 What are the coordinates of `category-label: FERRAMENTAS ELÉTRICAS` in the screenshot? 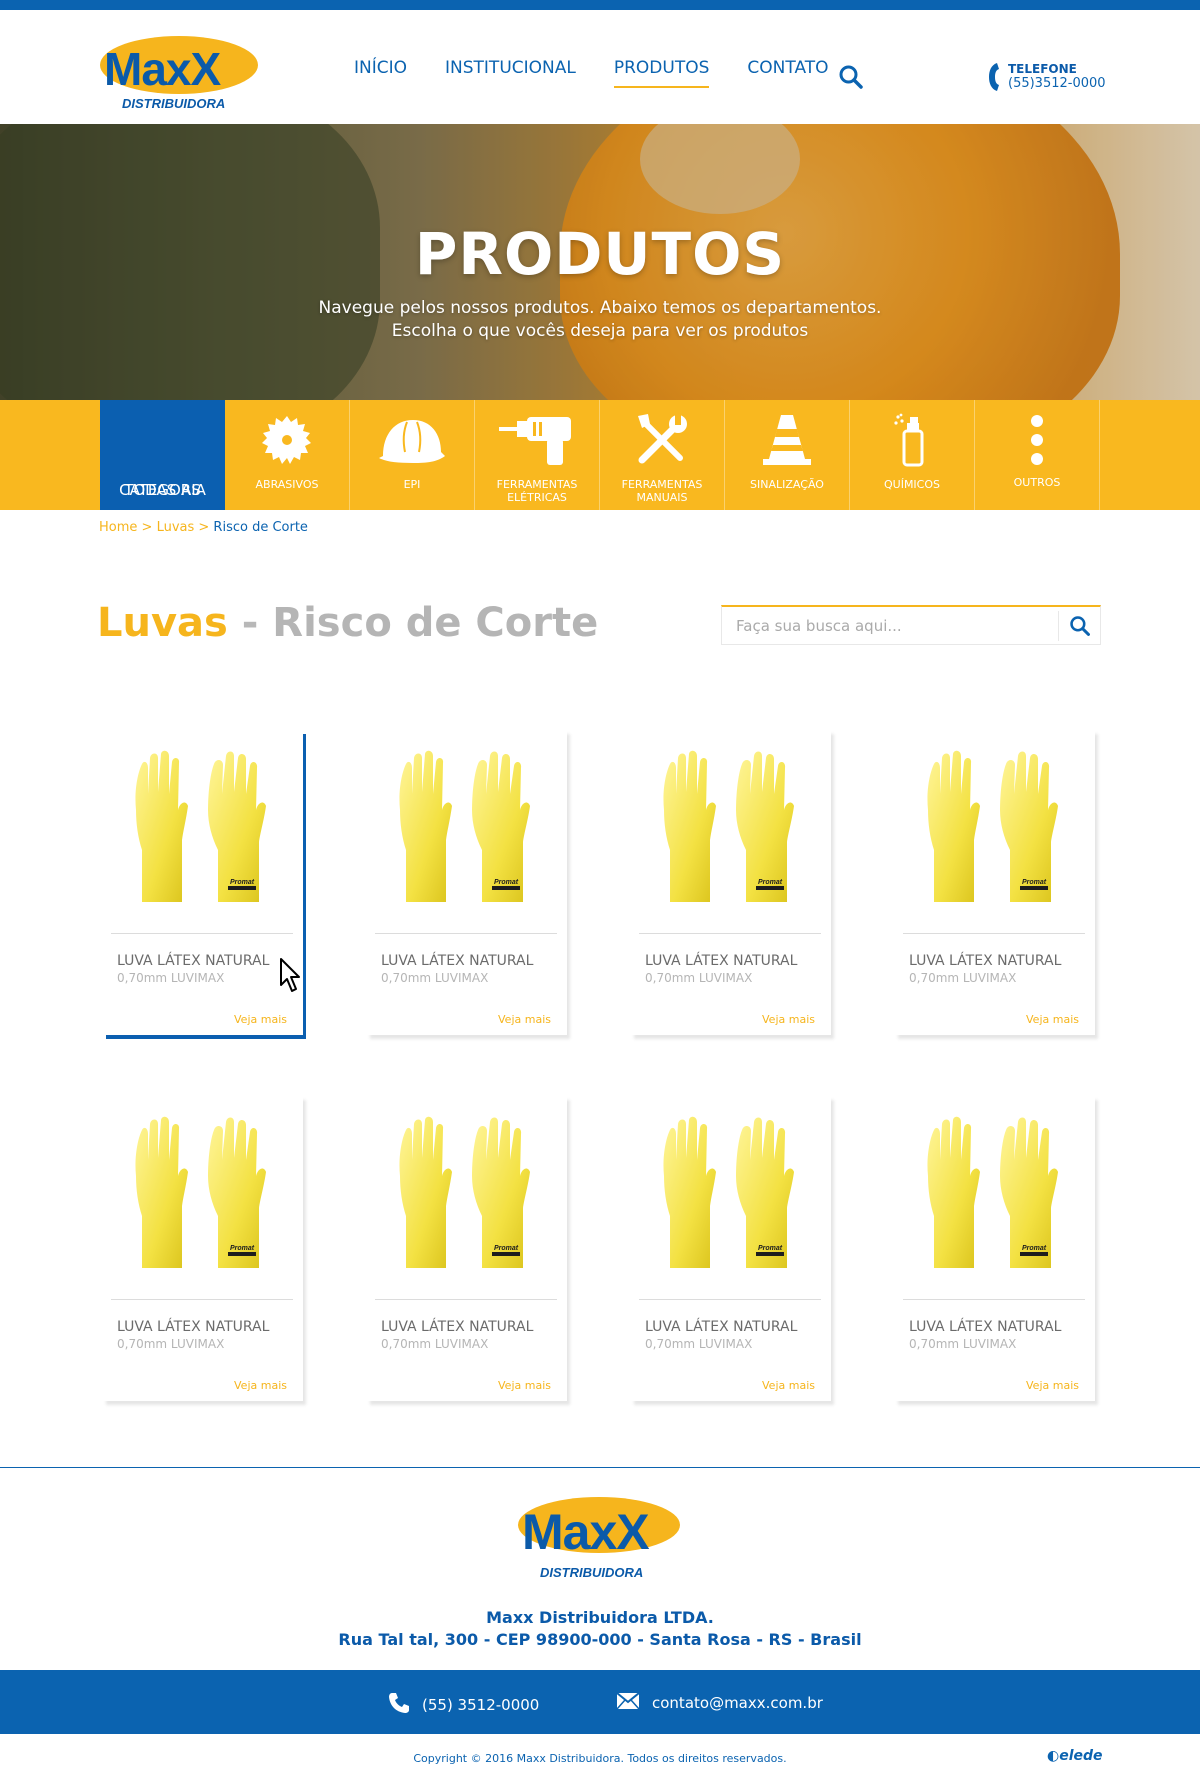 It's located at (537, 491).